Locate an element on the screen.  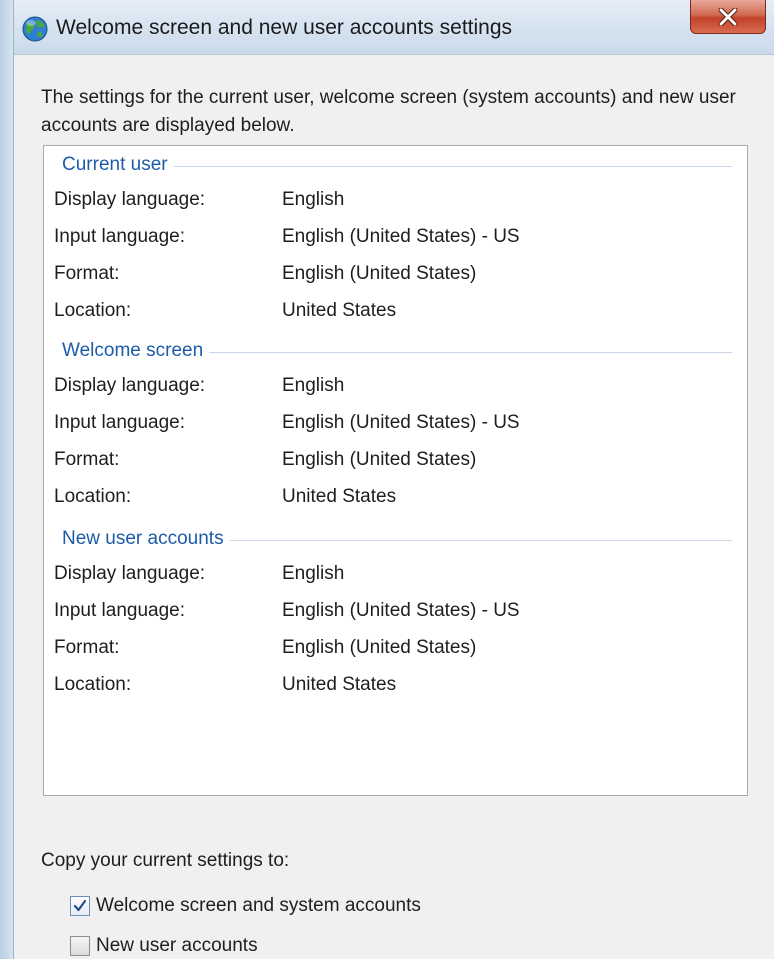
group-header-new-user-accounts: New user accounts is located at coordinates (397, 539).